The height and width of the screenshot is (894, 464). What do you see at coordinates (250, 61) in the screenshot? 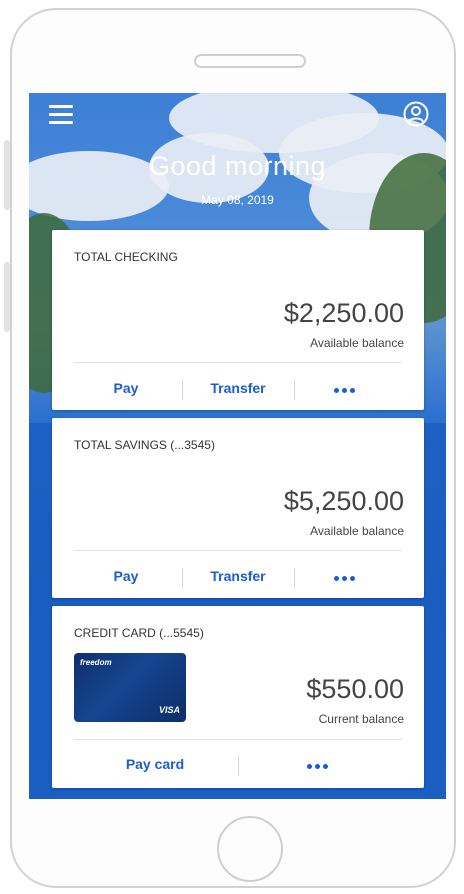
I see `phone-speaker` at bounding box center [250, 61].